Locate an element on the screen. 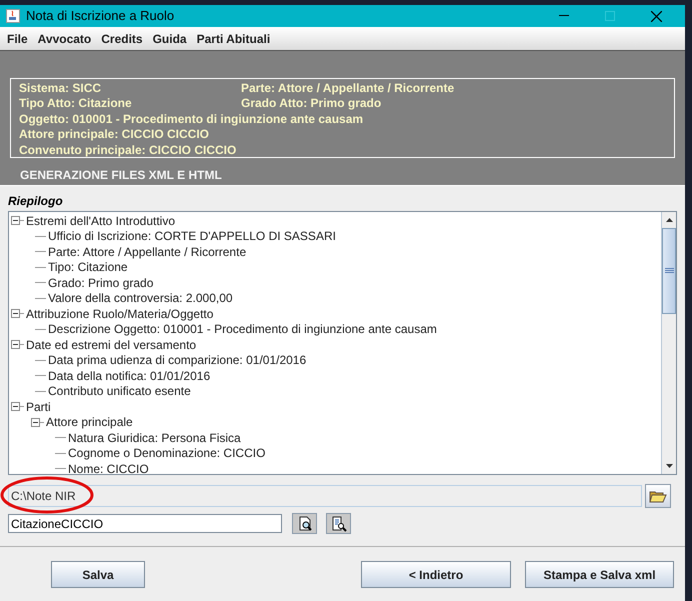 The image size is (692, 601). vertical-scrollbar is located at coordinates (668, 343).